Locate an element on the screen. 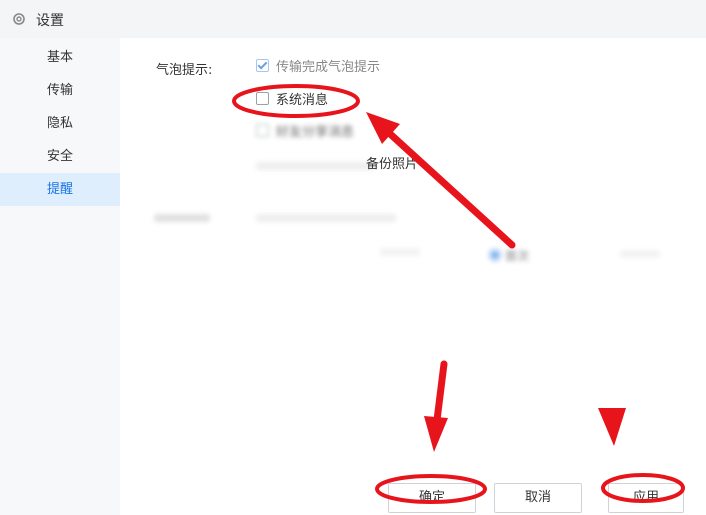  title-bar: 设置 is located at coordinates (353, 19).